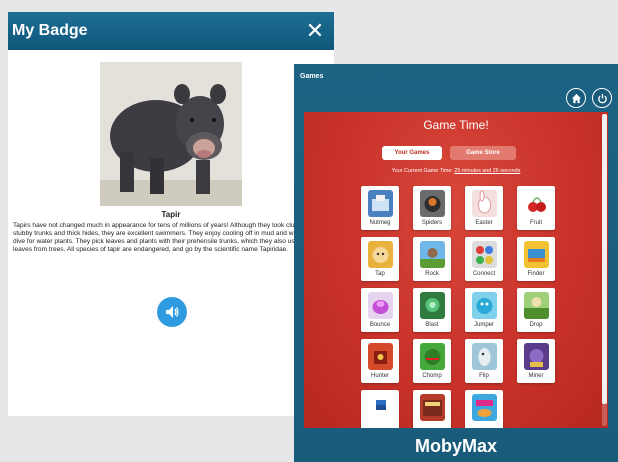 The height and width of the screenshot is (462, 618). What do you see at coordinates (171, 134) in the screenshot?
I see `tapir-image` at bounding box center [171, 134].